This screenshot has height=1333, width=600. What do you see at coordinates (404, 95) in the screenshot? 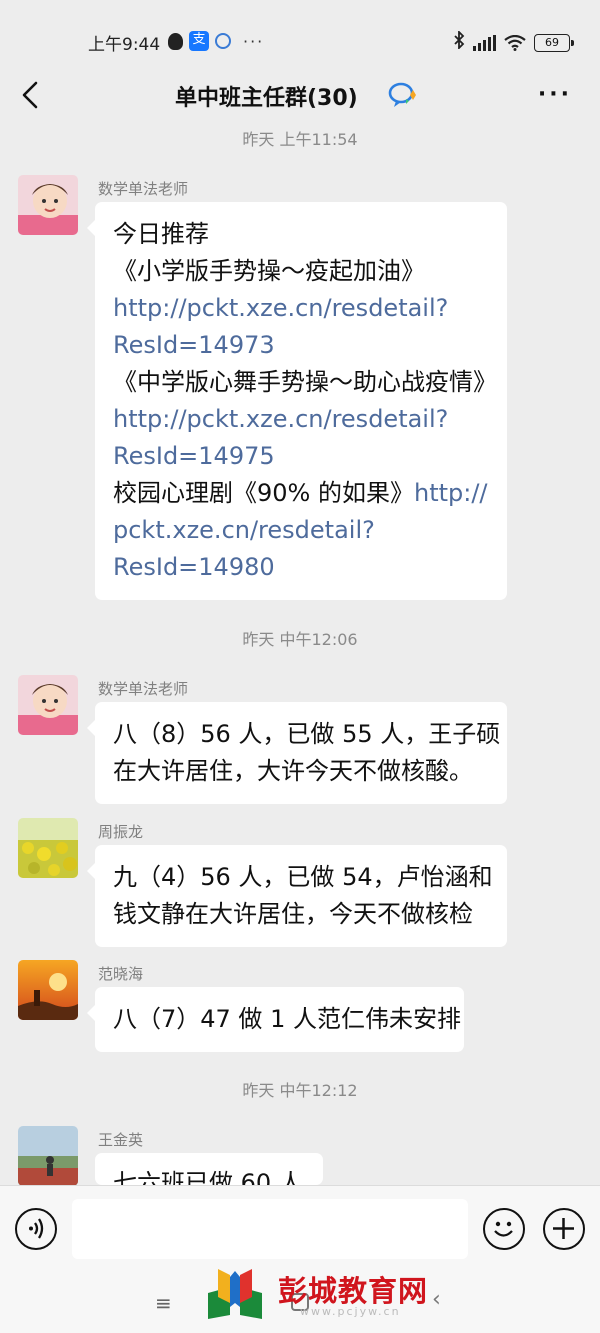
I see `group-chat-icon` at bounding box center [404, 95].